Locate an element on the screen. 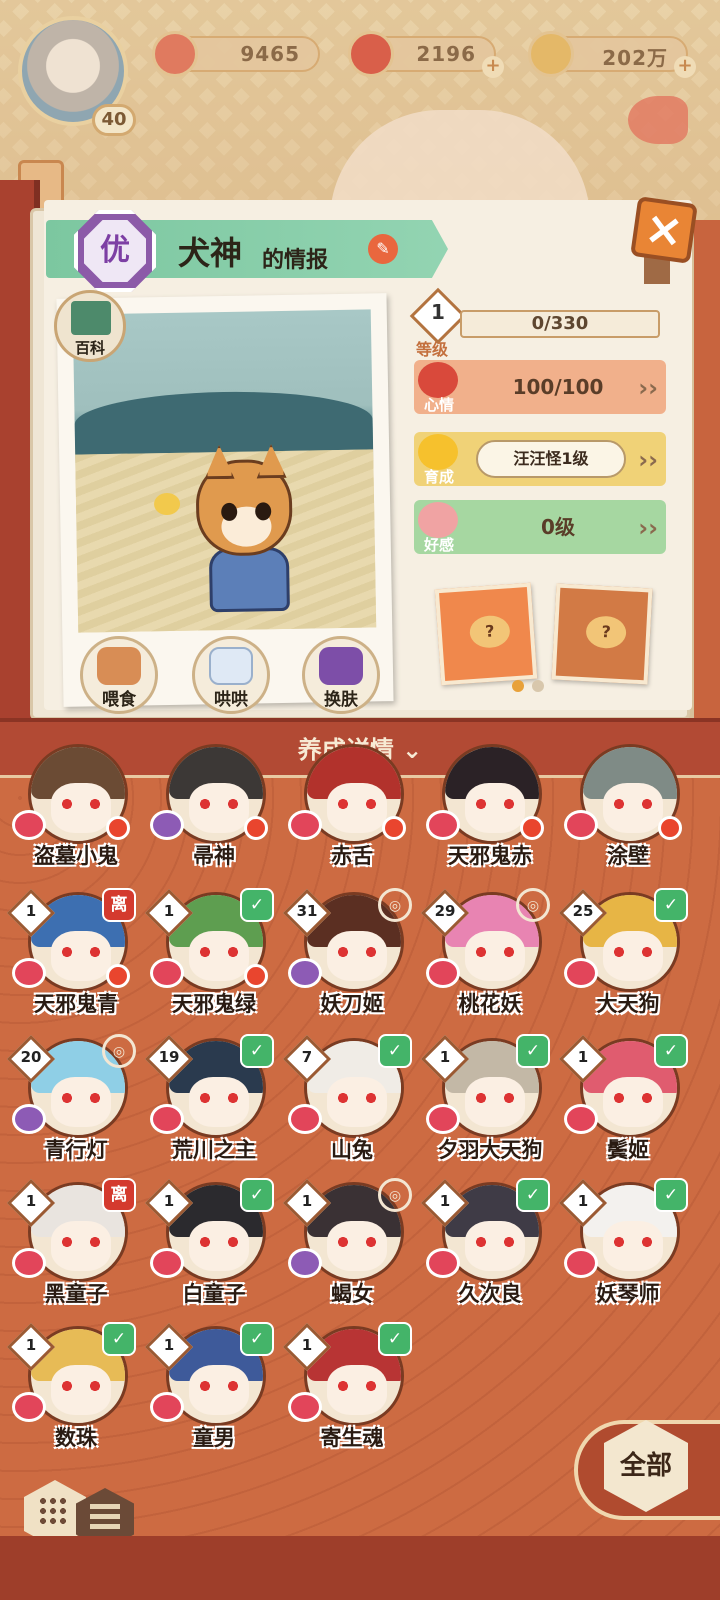 The width and height of the screenshot is (720, 1600). shikigami-card: 7 ✓ 山兔 is located at coordinates (348, 1111).